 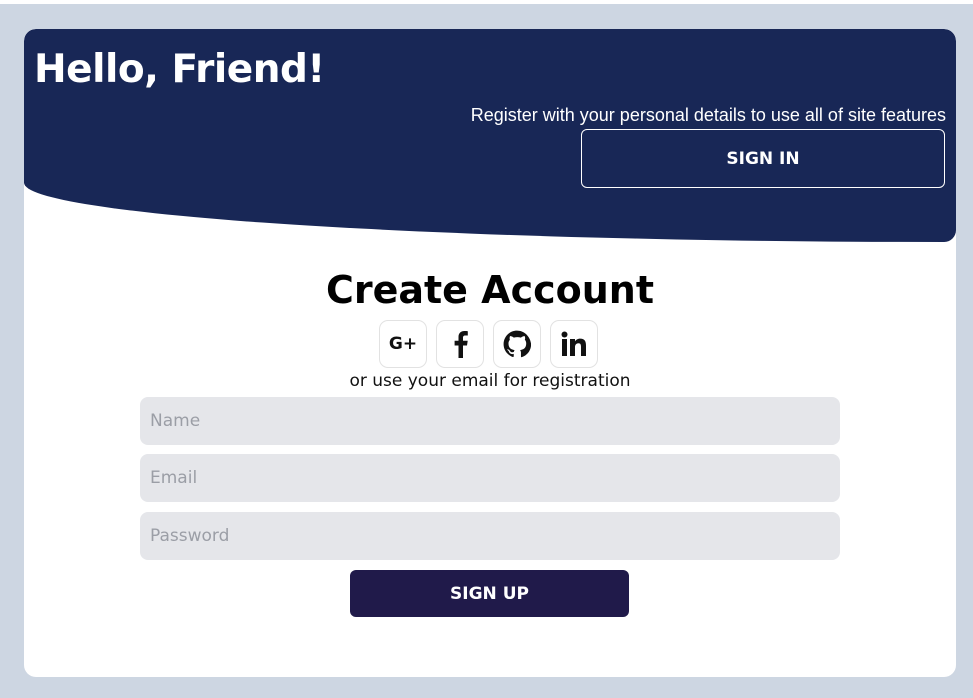 I want to click on name-input, so click(x=490, y=421).